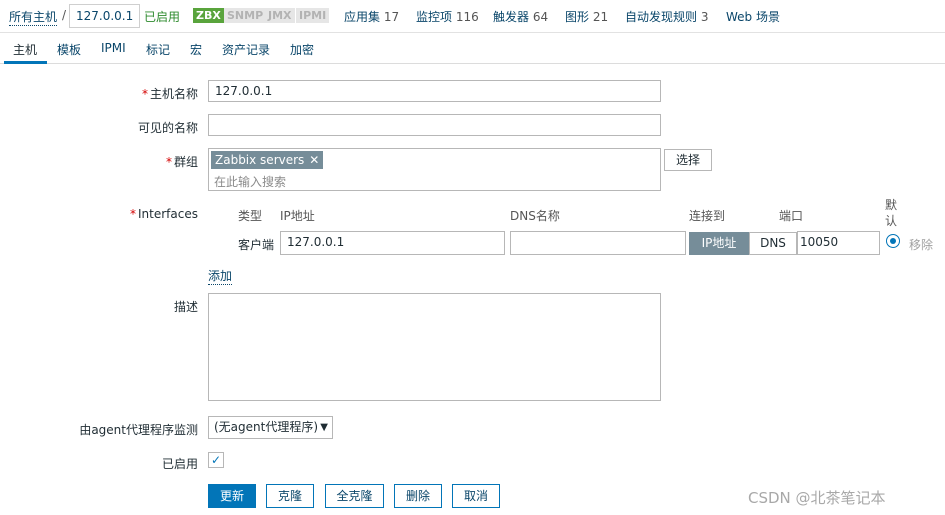  What do you see at coordinates (838, 243) in the screenshot?
I see `iface-port-input: 10050` at bounding box center [838, 243].